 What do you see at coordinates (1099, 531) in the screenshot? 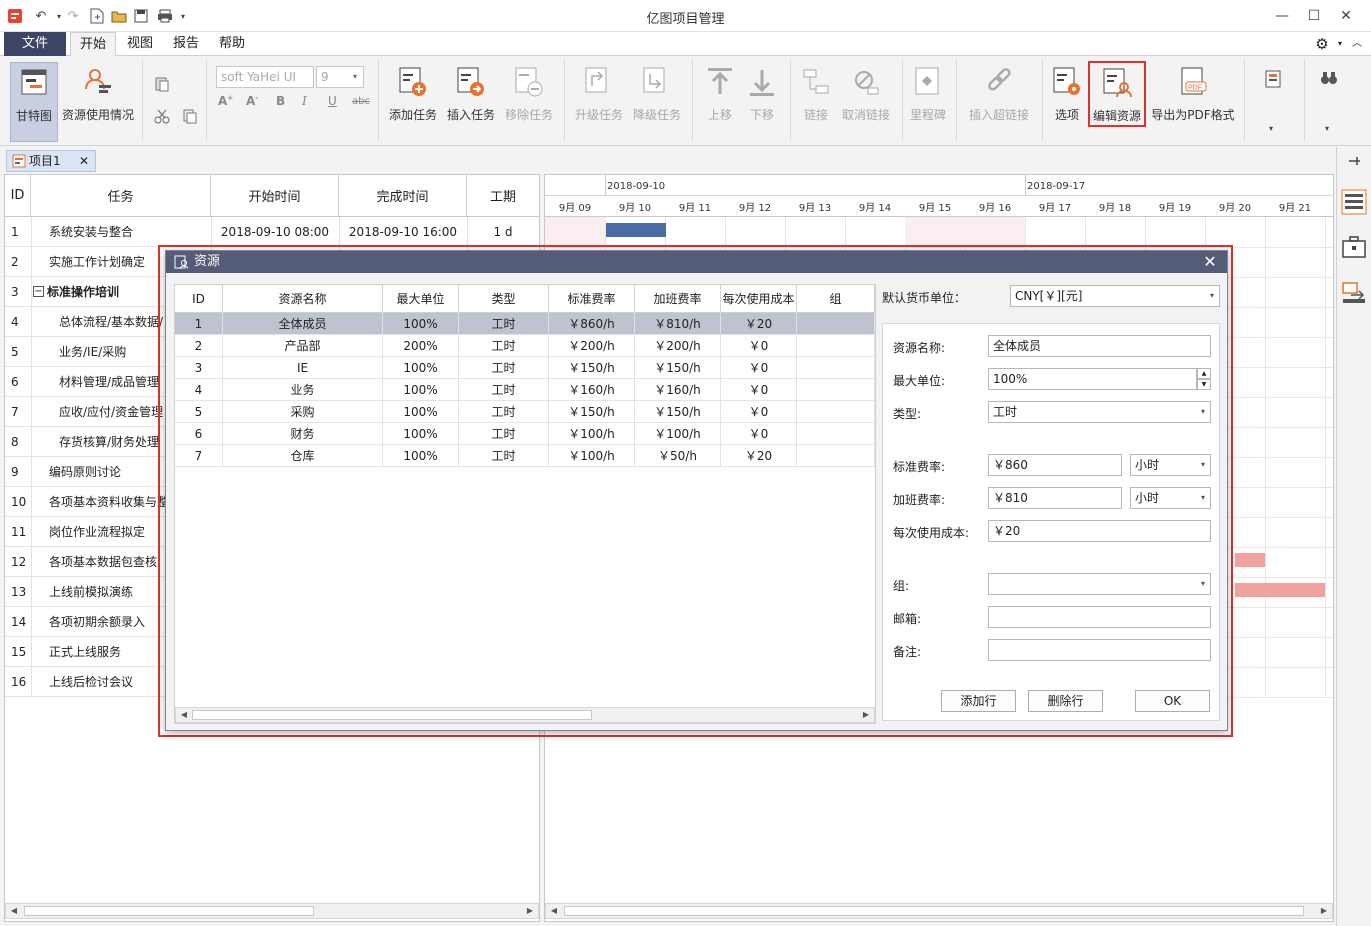
I see `cost-per-use-input: ￥20` at bounding box center [1099, 531].